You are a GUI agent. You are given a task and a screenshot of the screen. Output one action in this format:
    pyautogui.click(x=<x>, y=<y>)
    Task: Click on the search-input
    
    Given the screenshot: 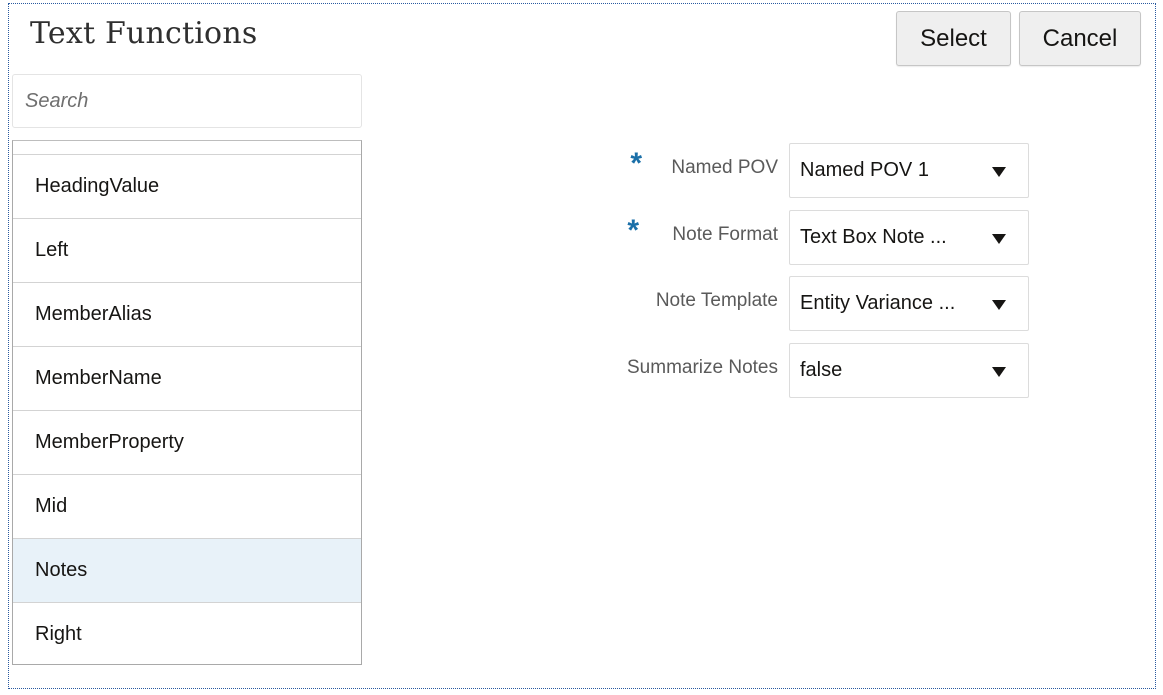 What is the action you would take?
    pyautogui.click(x=185, y=101)
    